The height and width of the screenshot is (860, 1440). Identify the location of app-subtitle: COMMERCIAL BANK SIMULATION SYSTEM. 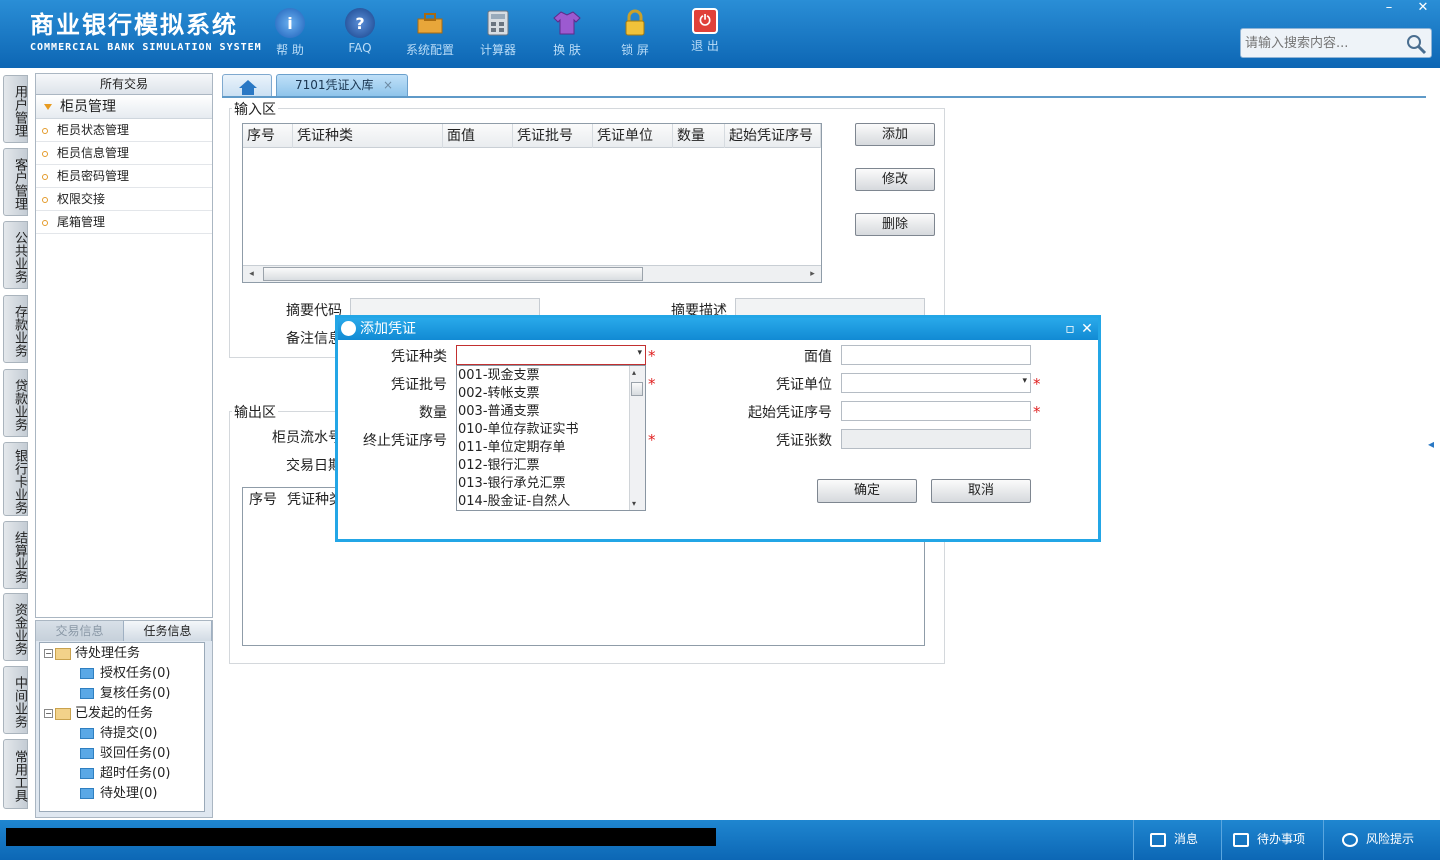
(146, 47).